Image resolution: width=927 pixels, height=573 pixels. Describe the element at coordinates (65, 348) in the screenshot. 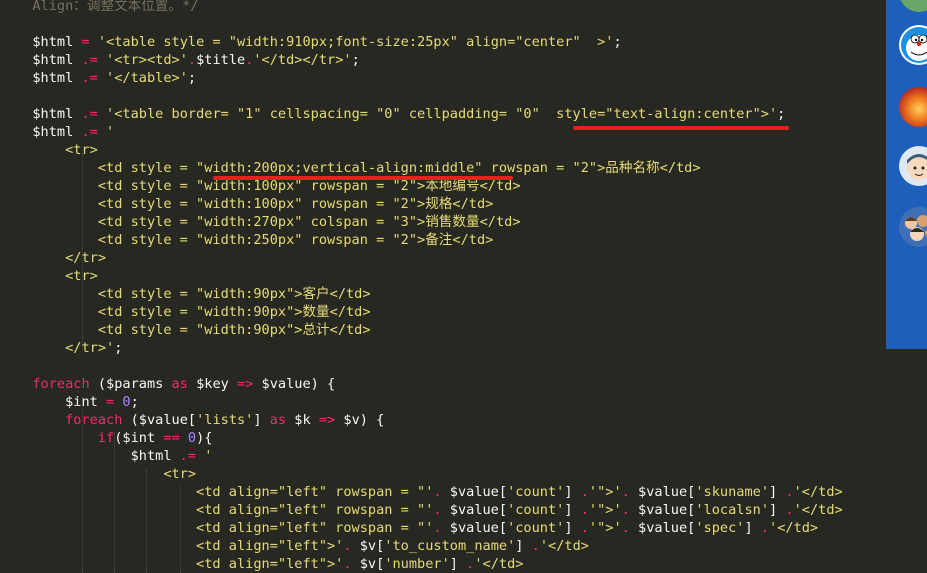

I see `code-token: </tr>'` at that location.